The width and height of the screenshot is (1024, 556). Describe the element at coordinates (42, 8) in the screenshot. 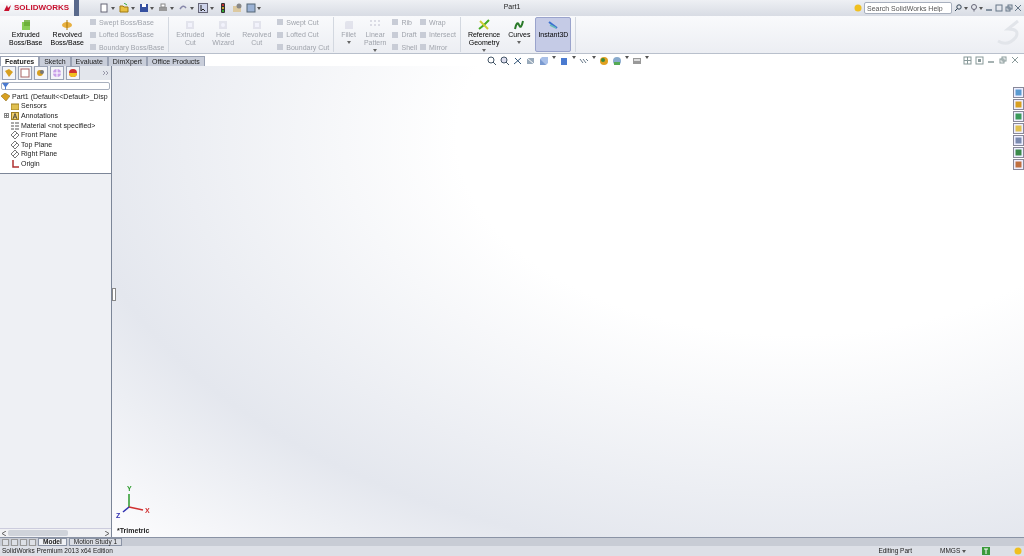

I see `logo-text: SOLIDWORKS` at that location.